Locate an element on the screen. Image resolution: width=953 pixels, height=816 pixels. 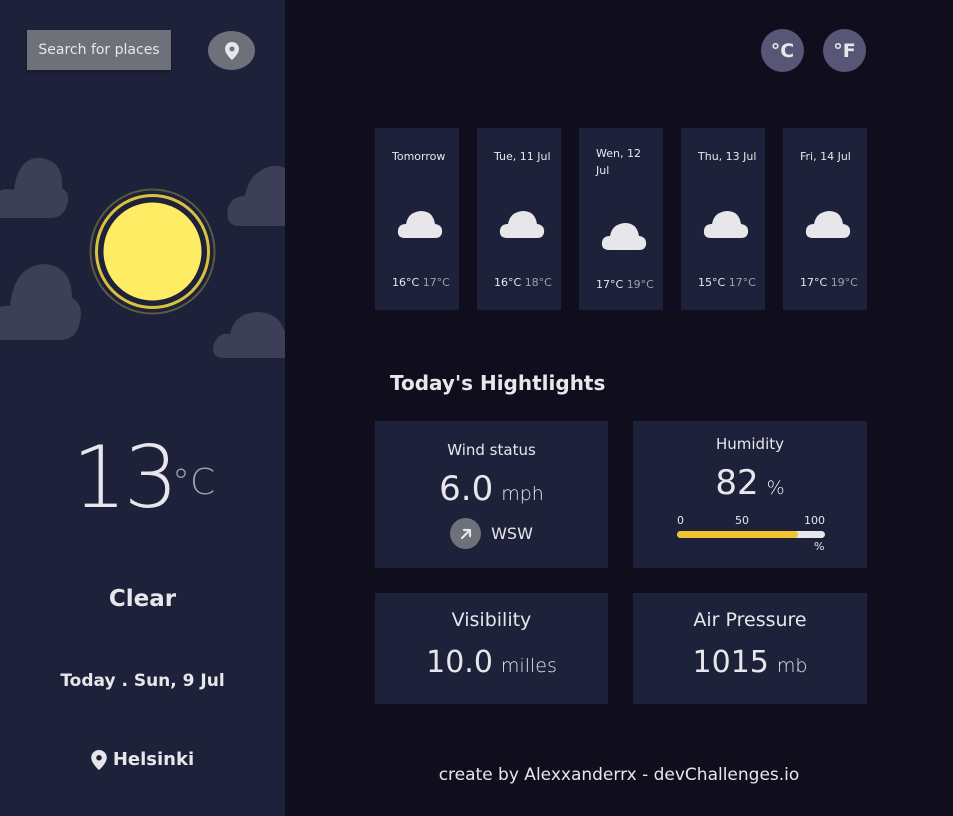
visibility-value: 10.0 milles is located at coordinates (491, 662).